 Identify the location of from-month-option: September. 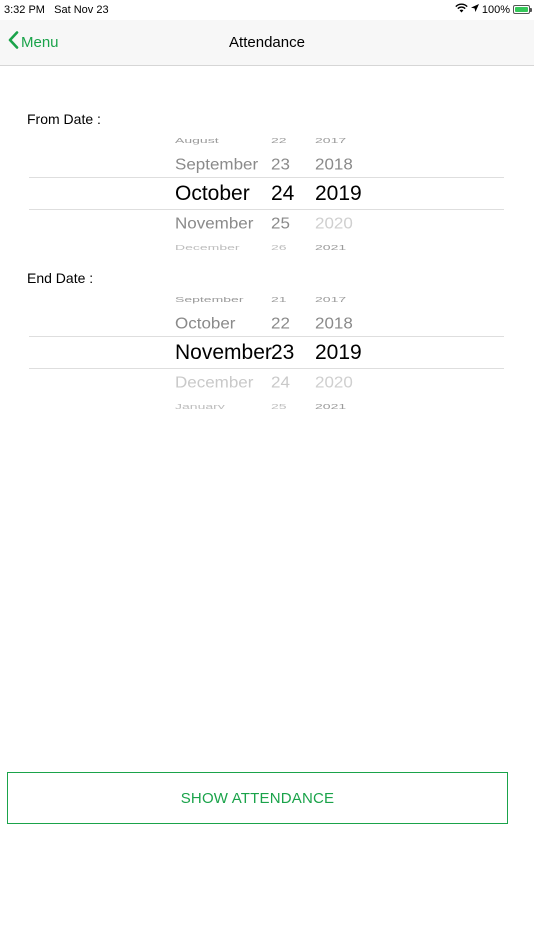
(216, 165).